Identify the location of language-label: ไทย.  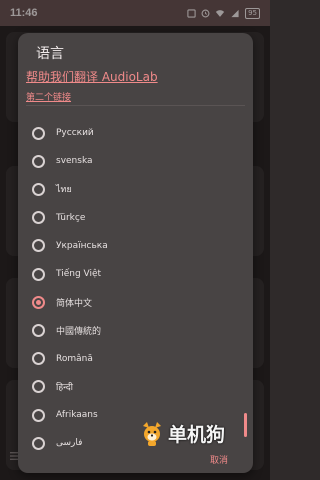
(64, 190).